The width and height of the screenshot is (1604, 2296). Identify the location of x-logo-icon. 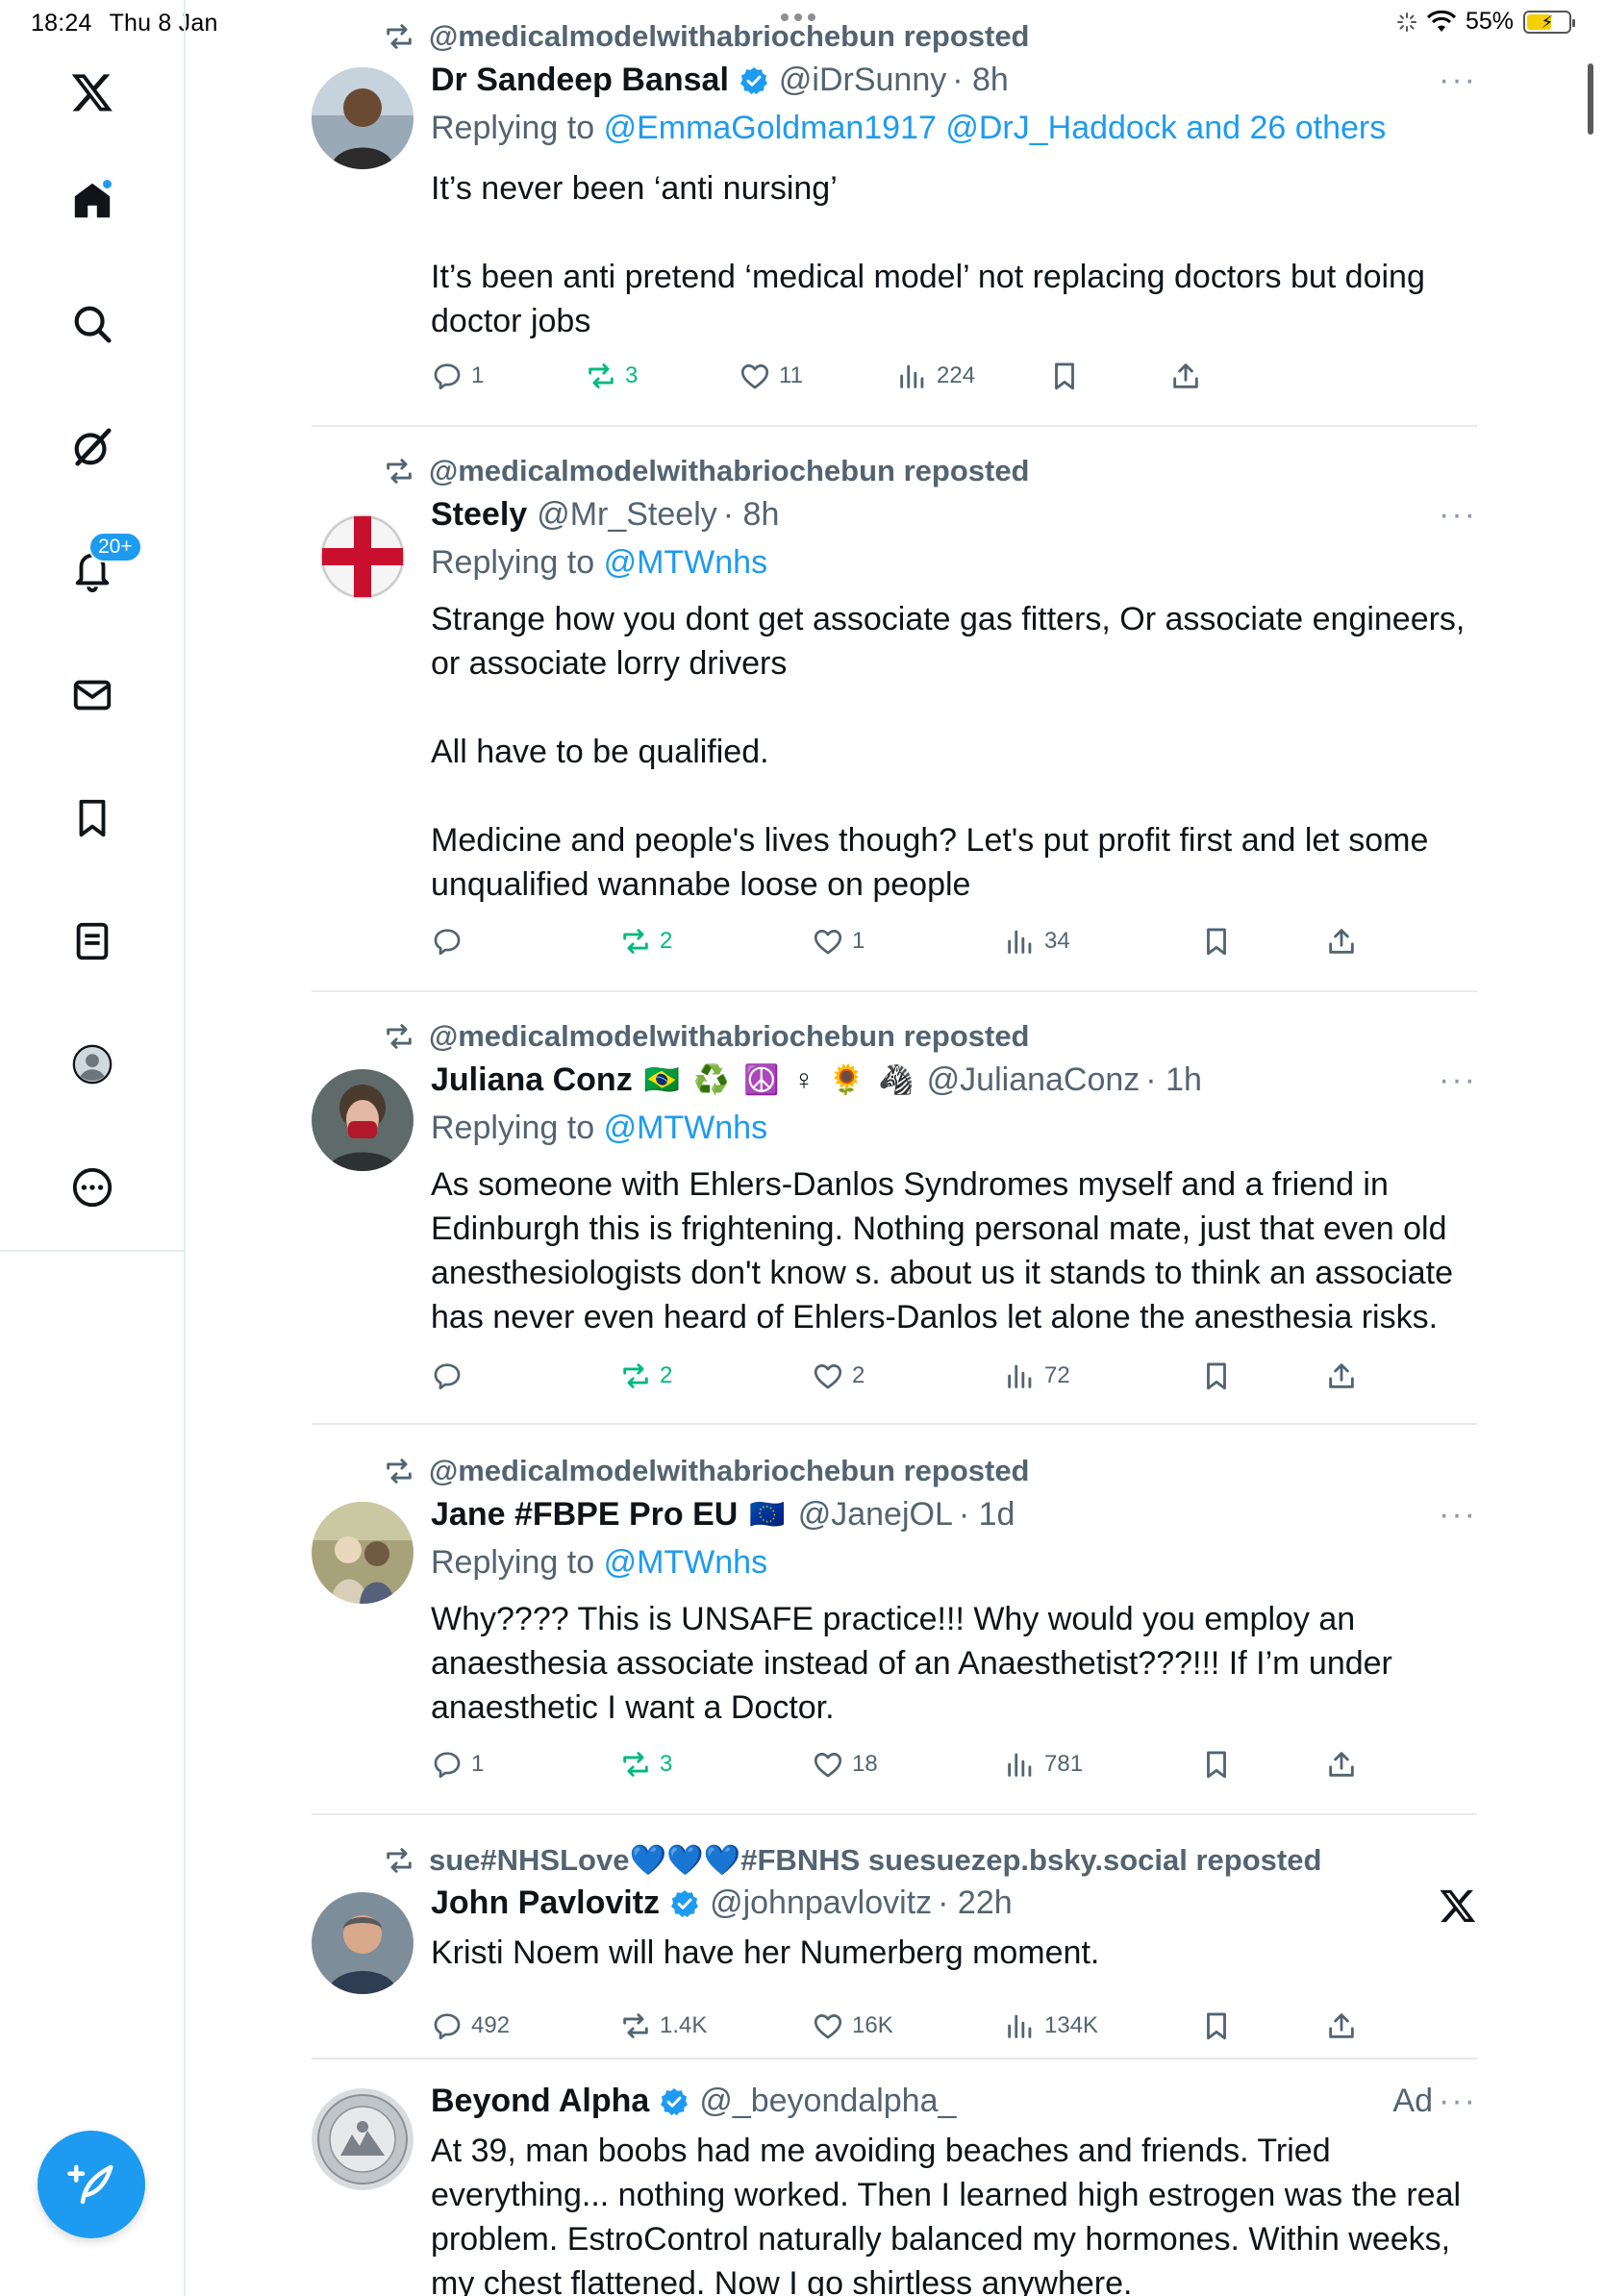
(1458, 1905).